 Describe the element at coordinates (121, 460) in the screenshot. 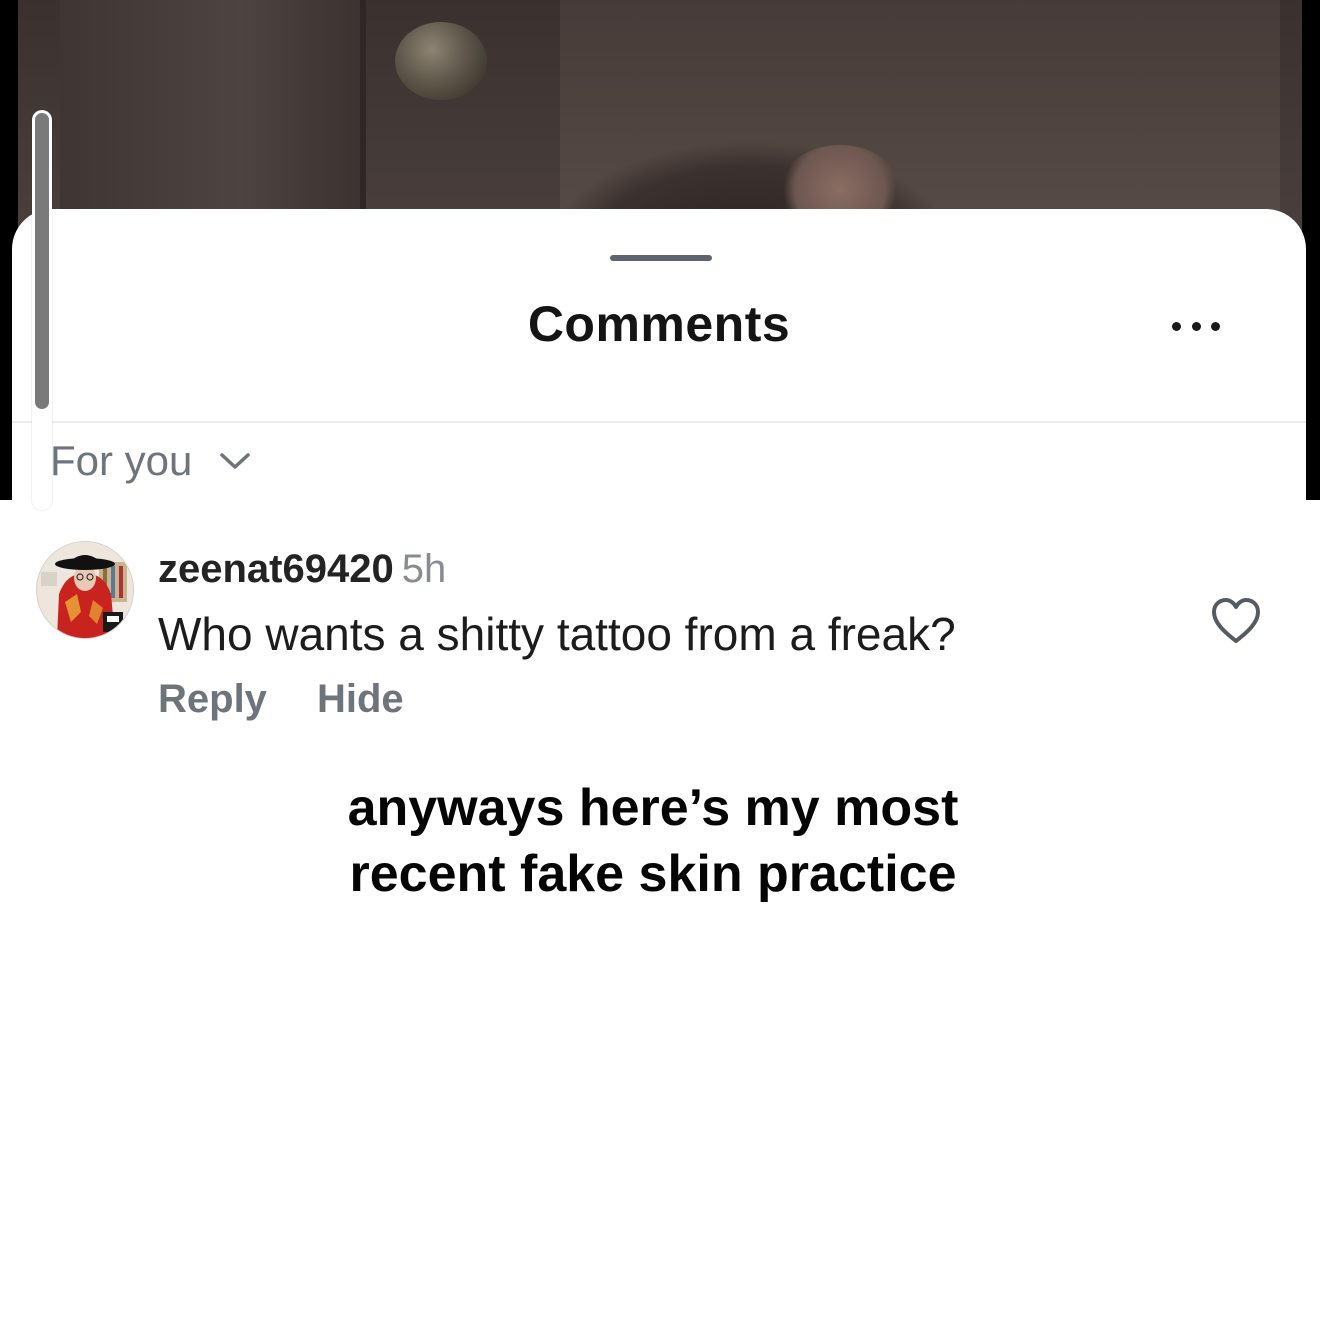

I see `filter-label: For you` at that location.